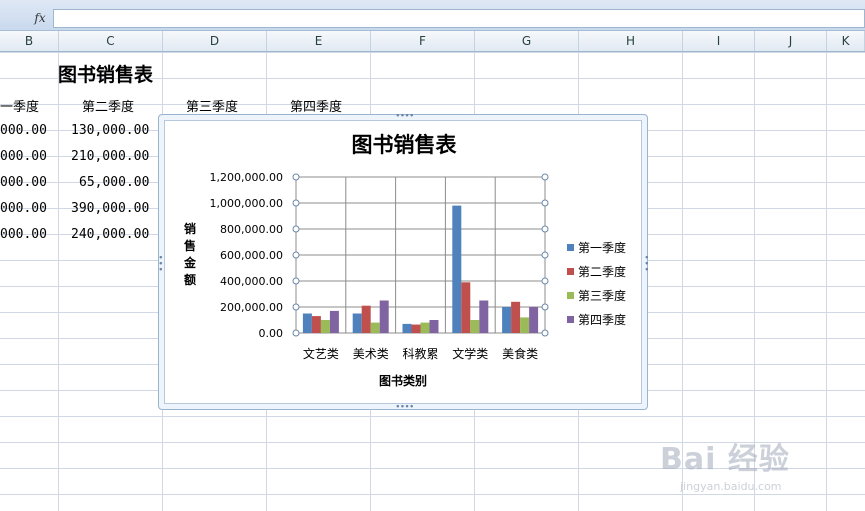 The height and width of the screenshot is (511, 865). What do you see at coordinates (319, 41) in the screenshot?
I see `column-header-e: E` at bounding box center [319, 41].